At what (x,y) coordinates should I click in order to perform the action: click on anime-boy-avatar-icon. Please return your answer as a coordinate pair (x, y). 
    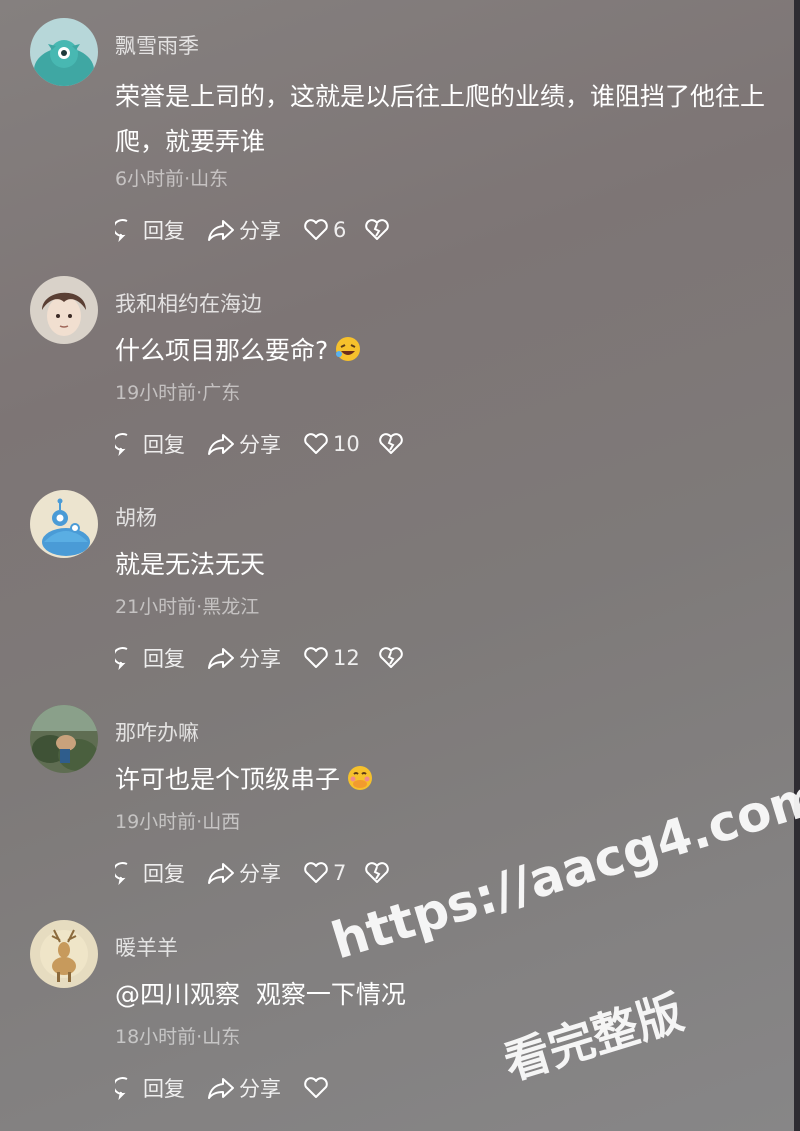
    Looking at the image, I should click on (64, 310).